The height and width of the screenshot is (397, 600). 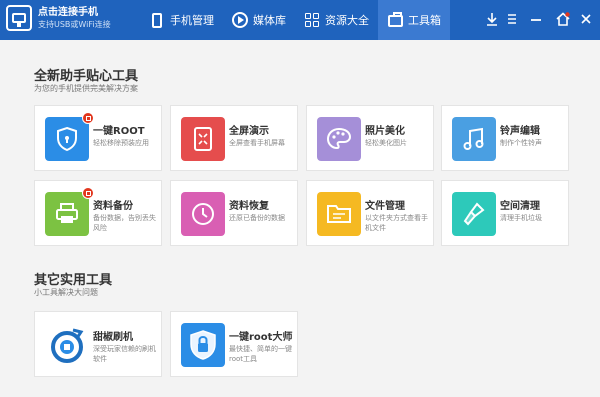 I want to click on tool-name: 铃声编辑, so click(x=520, y=131).